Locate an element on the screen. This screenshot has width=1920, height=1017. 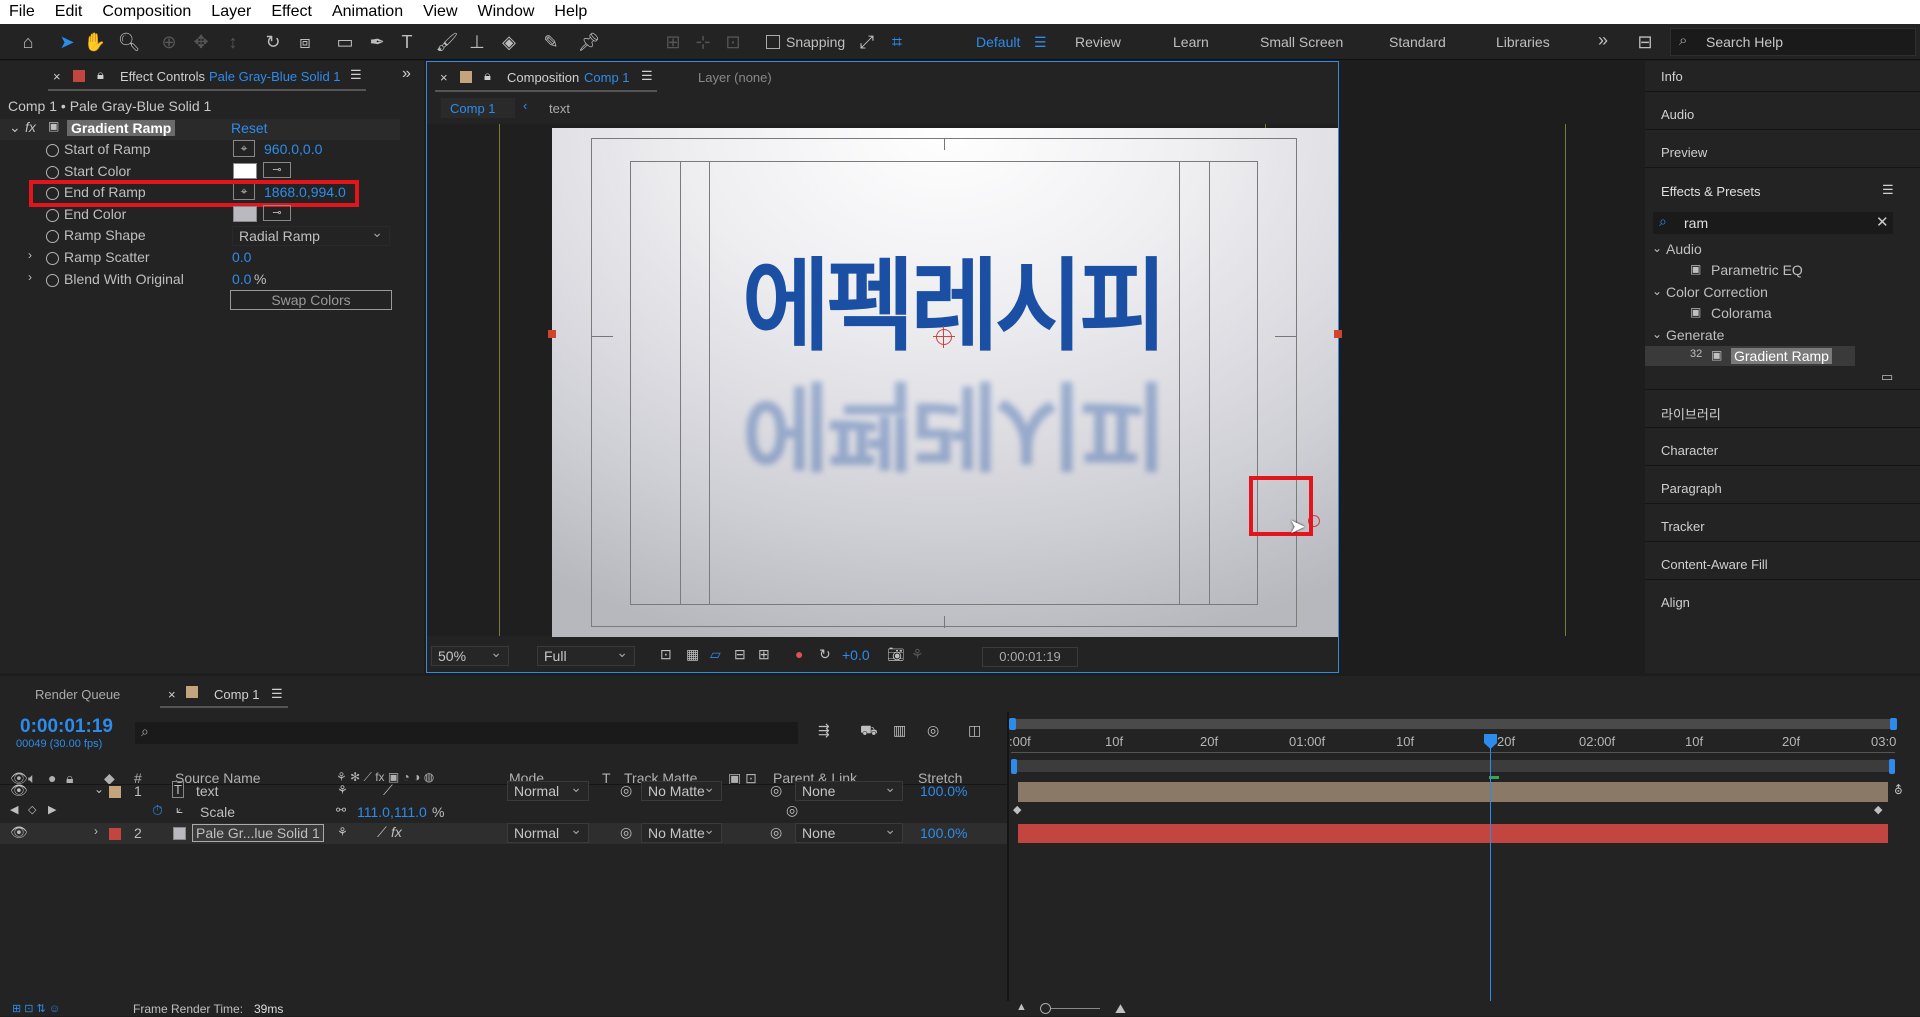
comp-nav-text: text is located at coordinates (559, 108).